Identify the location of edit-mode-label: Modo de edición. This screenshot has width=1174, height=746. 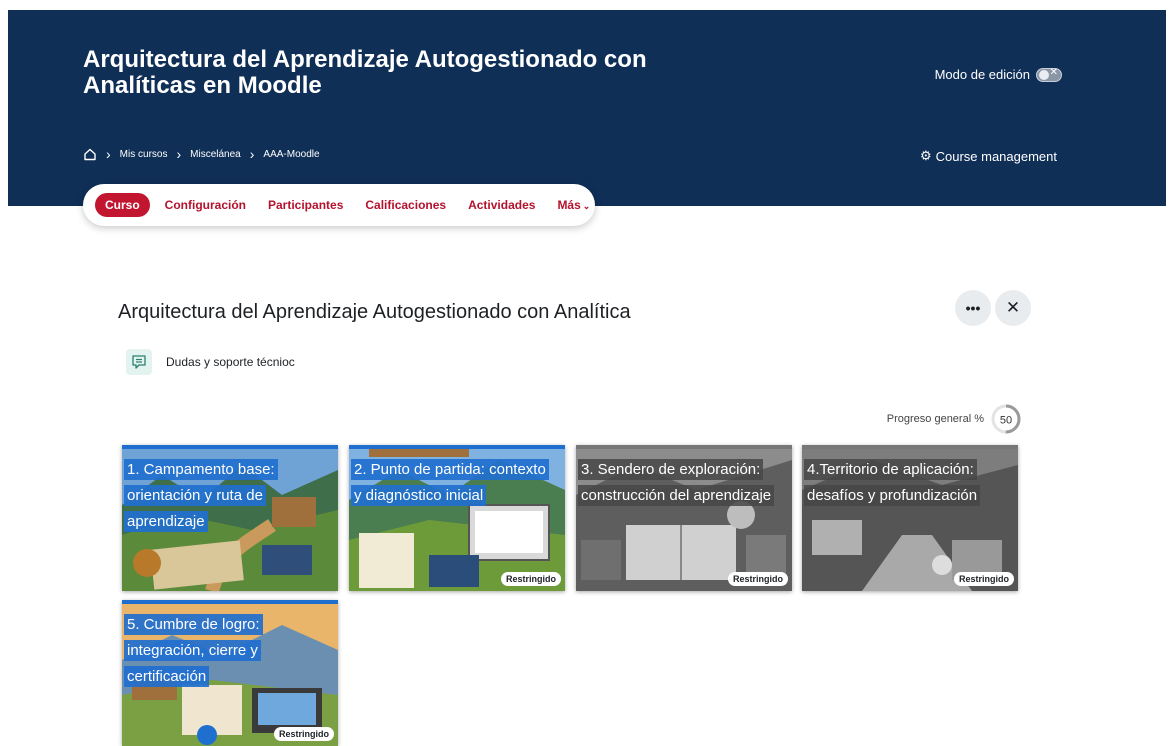
(982, 74).